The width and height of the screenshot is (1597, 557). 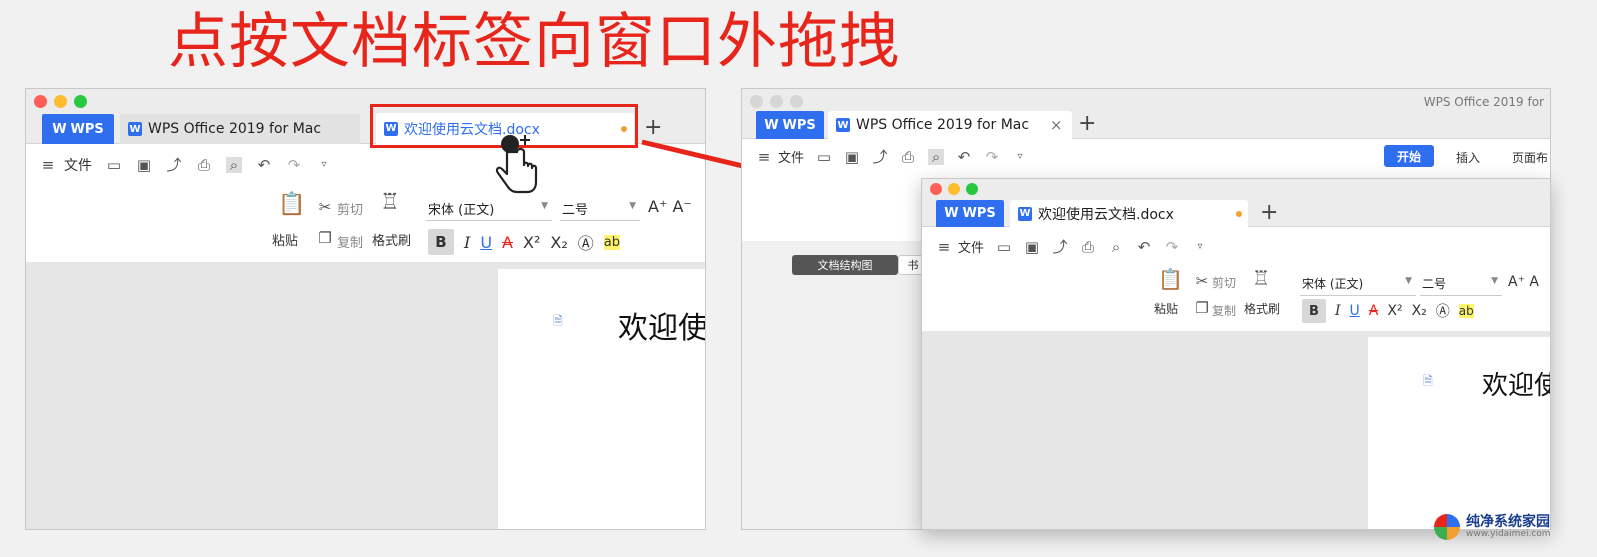 What do you see at coordinates (544, 206) in the screenshot?
I see `chevron-down-icon: ▼` at bounding box center [544, 206].